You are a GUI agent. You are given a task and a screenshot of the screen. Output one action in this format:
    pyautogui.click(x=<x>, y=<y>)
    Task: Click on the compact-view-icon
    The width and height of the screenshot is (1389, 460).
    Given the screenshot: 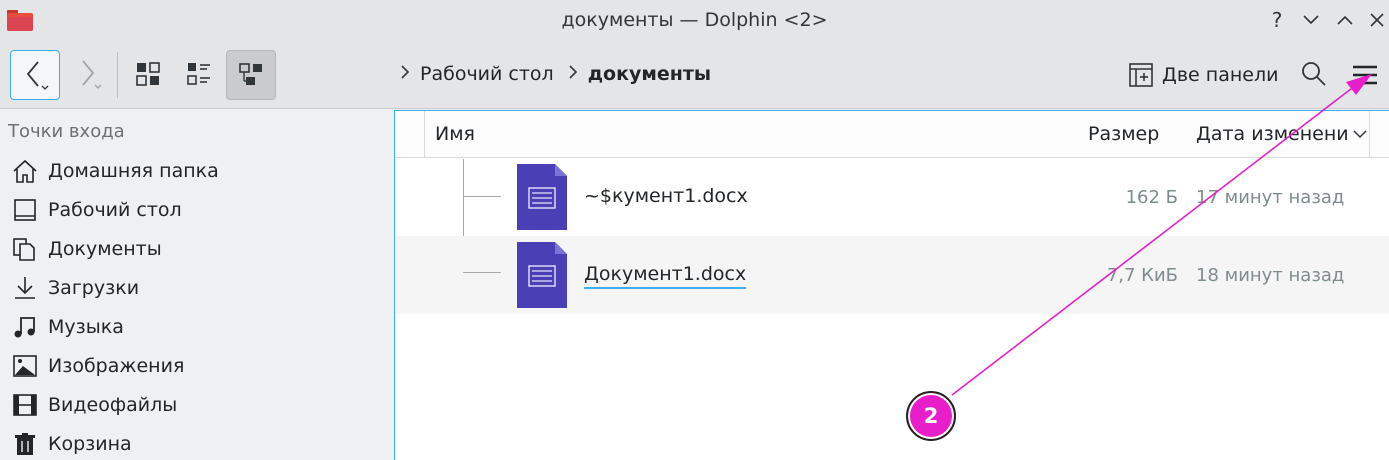 What is the action you would take?
    pyautogui.click(x=198, y=74)
    